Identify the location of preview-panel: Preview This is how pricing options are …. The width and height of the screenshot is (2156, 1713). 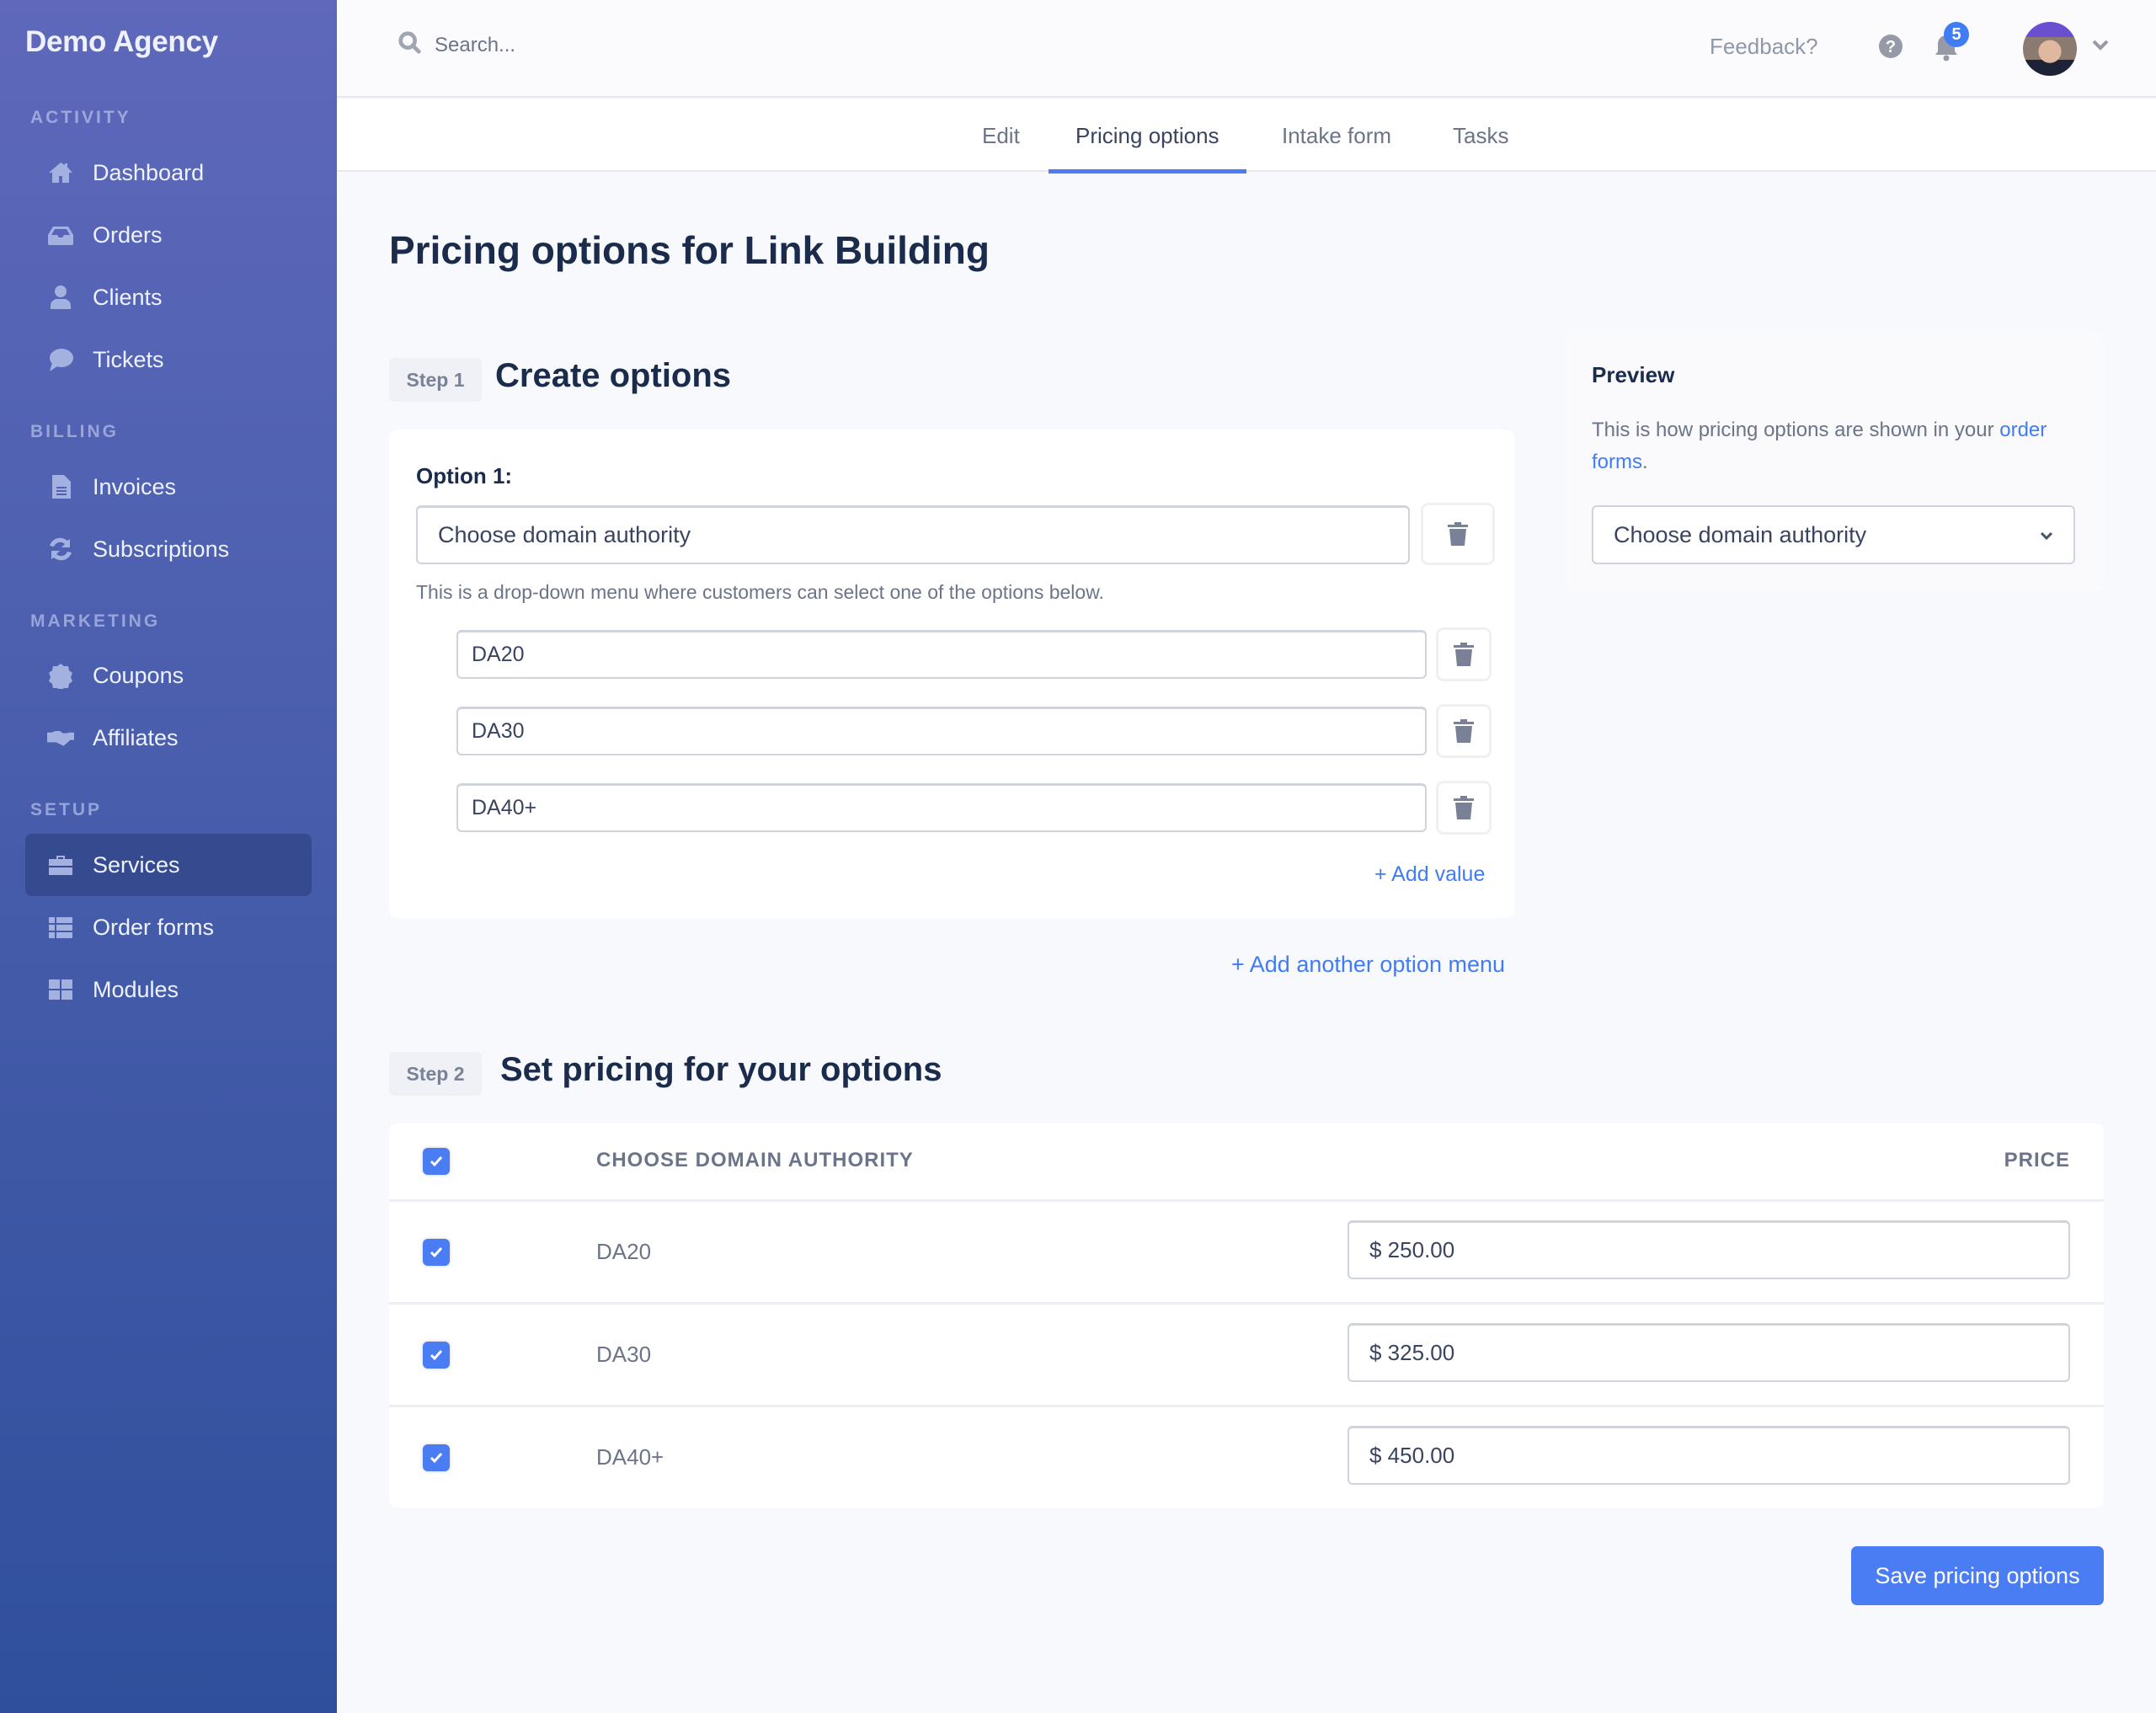
(1835, 462).